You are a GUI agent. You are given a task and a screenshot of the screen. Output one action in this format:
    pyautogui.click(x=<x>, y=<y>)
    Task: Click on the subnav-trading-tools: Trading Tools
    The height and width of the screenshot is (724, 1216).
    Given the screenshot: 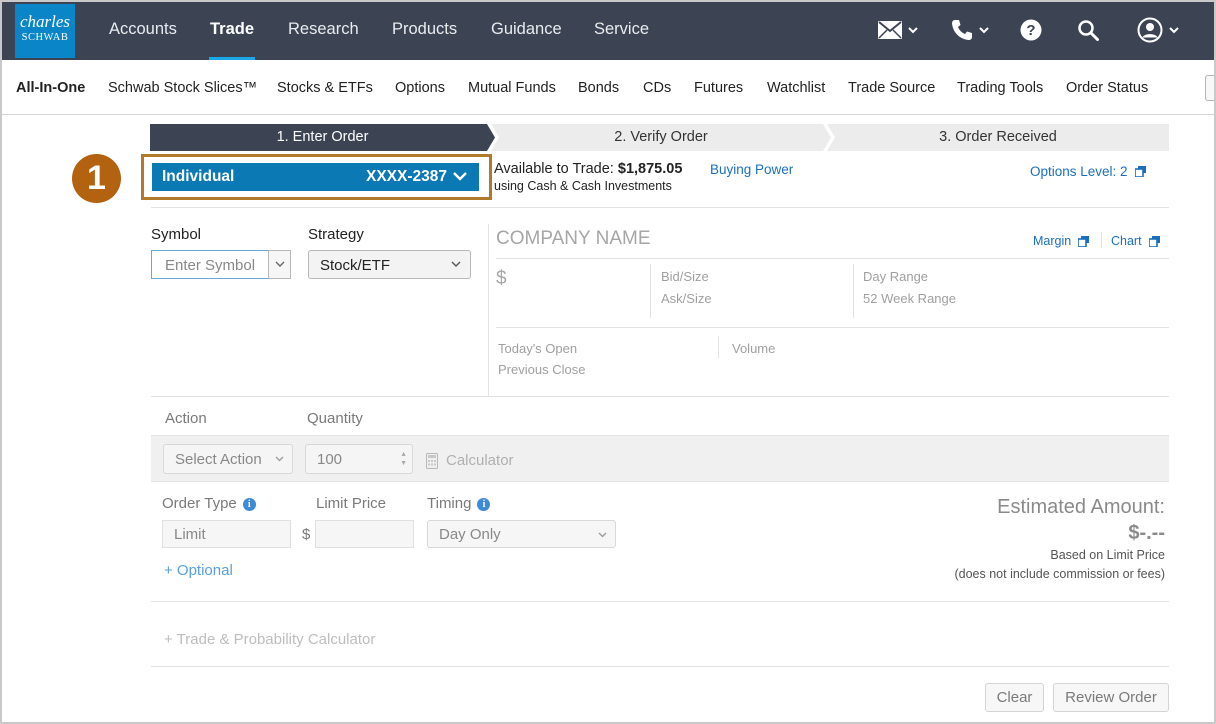 What is the action you would take?
    pyautogui.click(x=1000, y=88)
    